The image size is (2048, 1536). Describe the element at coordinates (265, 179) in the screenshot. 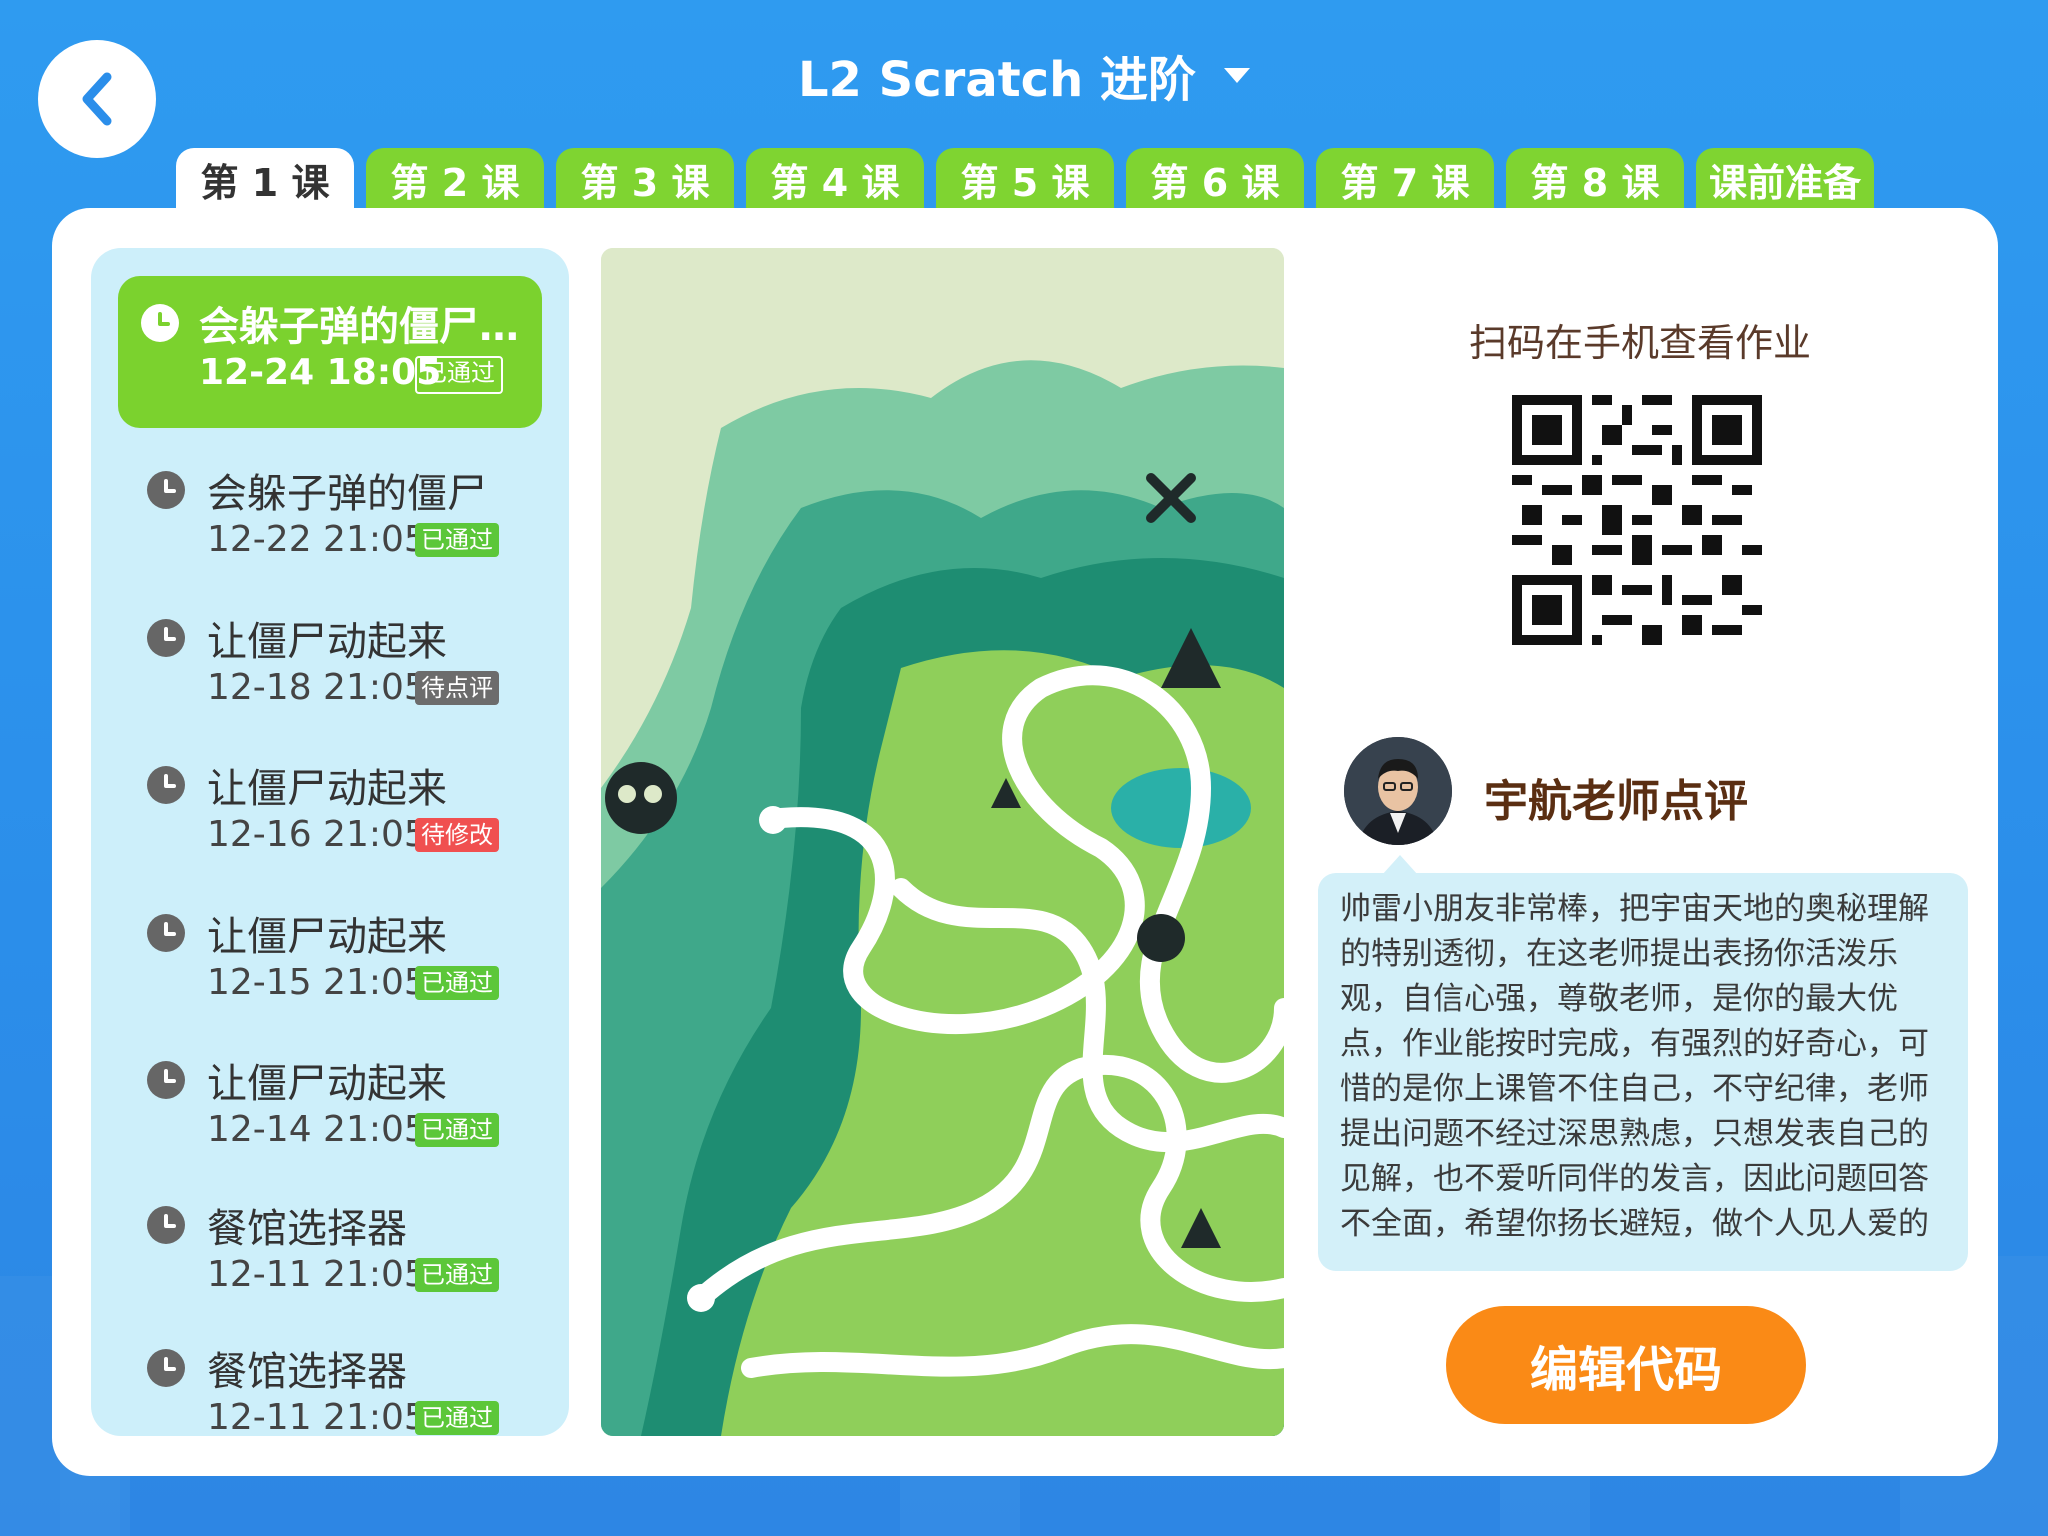

I see `tab-lesson-1: 第 1 课` at that location.